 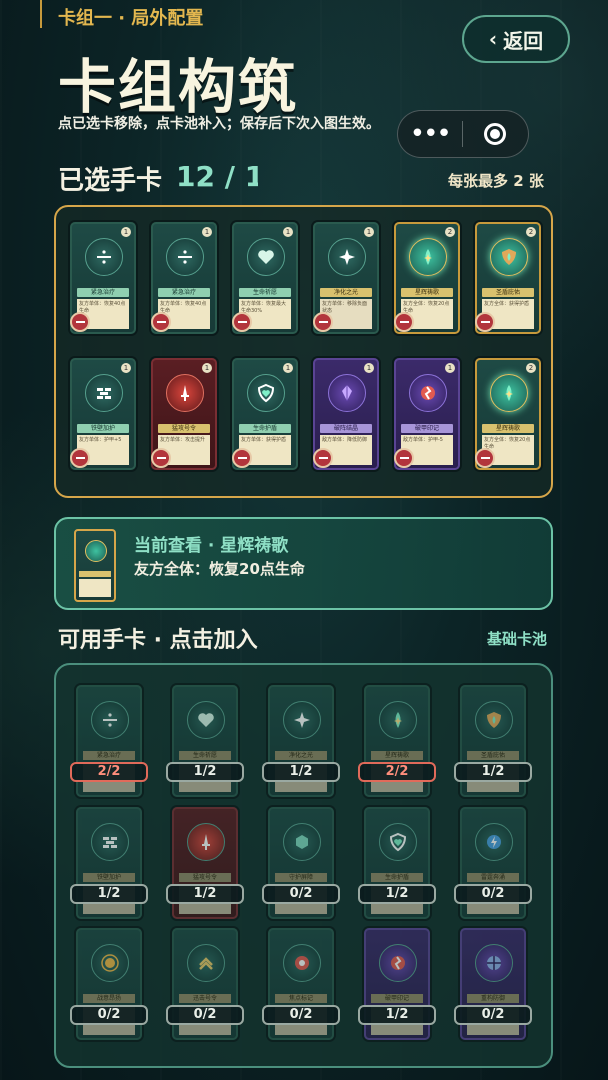 I want to click on max-per-card-note: 每张最多 2 张, so click(x=496, y=181).